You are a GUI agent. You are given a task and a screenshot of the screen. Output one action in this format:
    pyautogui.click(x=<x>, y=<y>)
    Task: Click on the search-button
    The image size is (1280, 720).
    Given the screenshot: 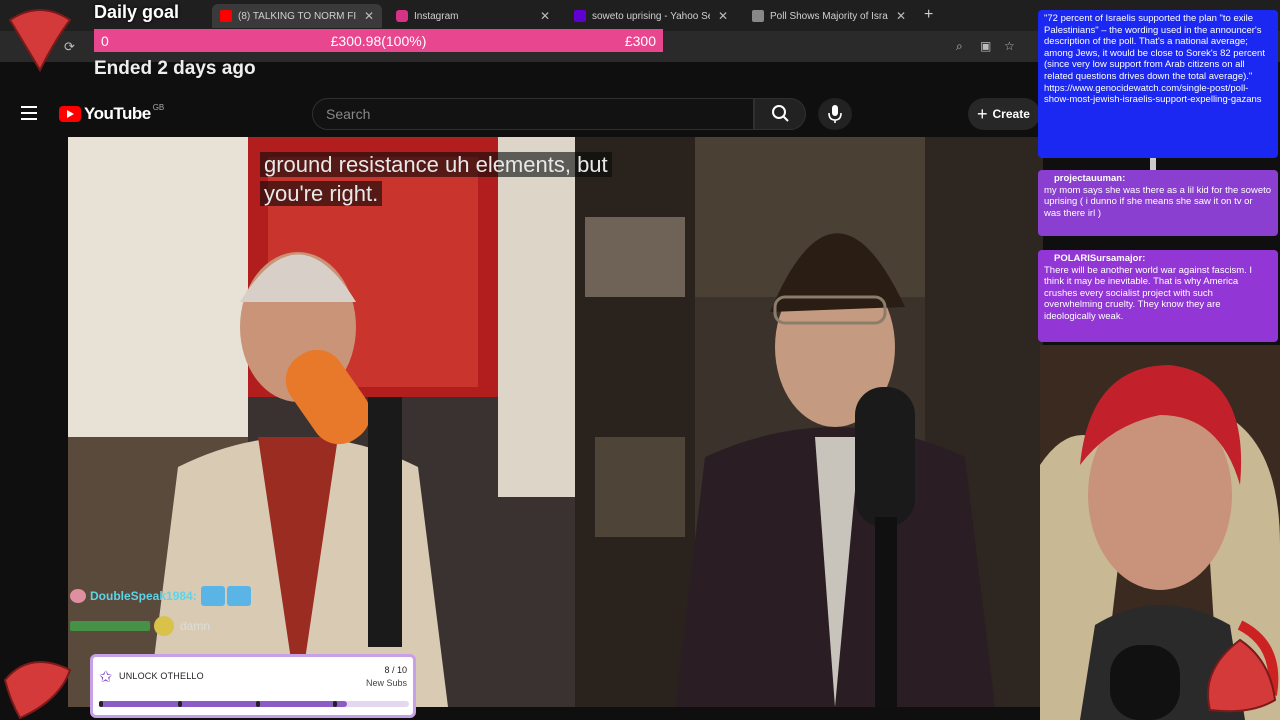 What is the action you would take?
    pyautogui.click(x=780, y=114)
    